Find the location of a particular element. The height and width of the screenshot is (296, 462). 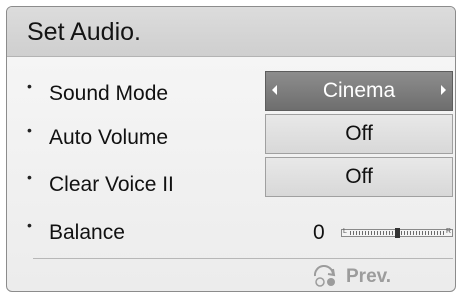

auto-volume-label: Auto Volume is located at coordinates (109, 137).